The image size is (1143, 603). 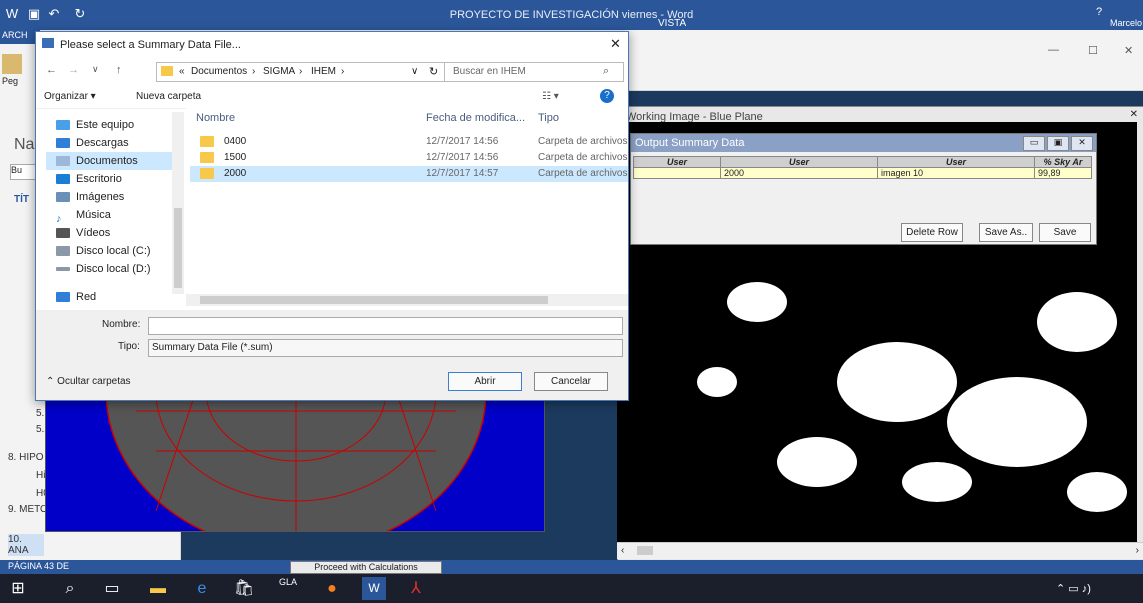 I want to click on gla-icon: GLA, so click(x=288, y=588).